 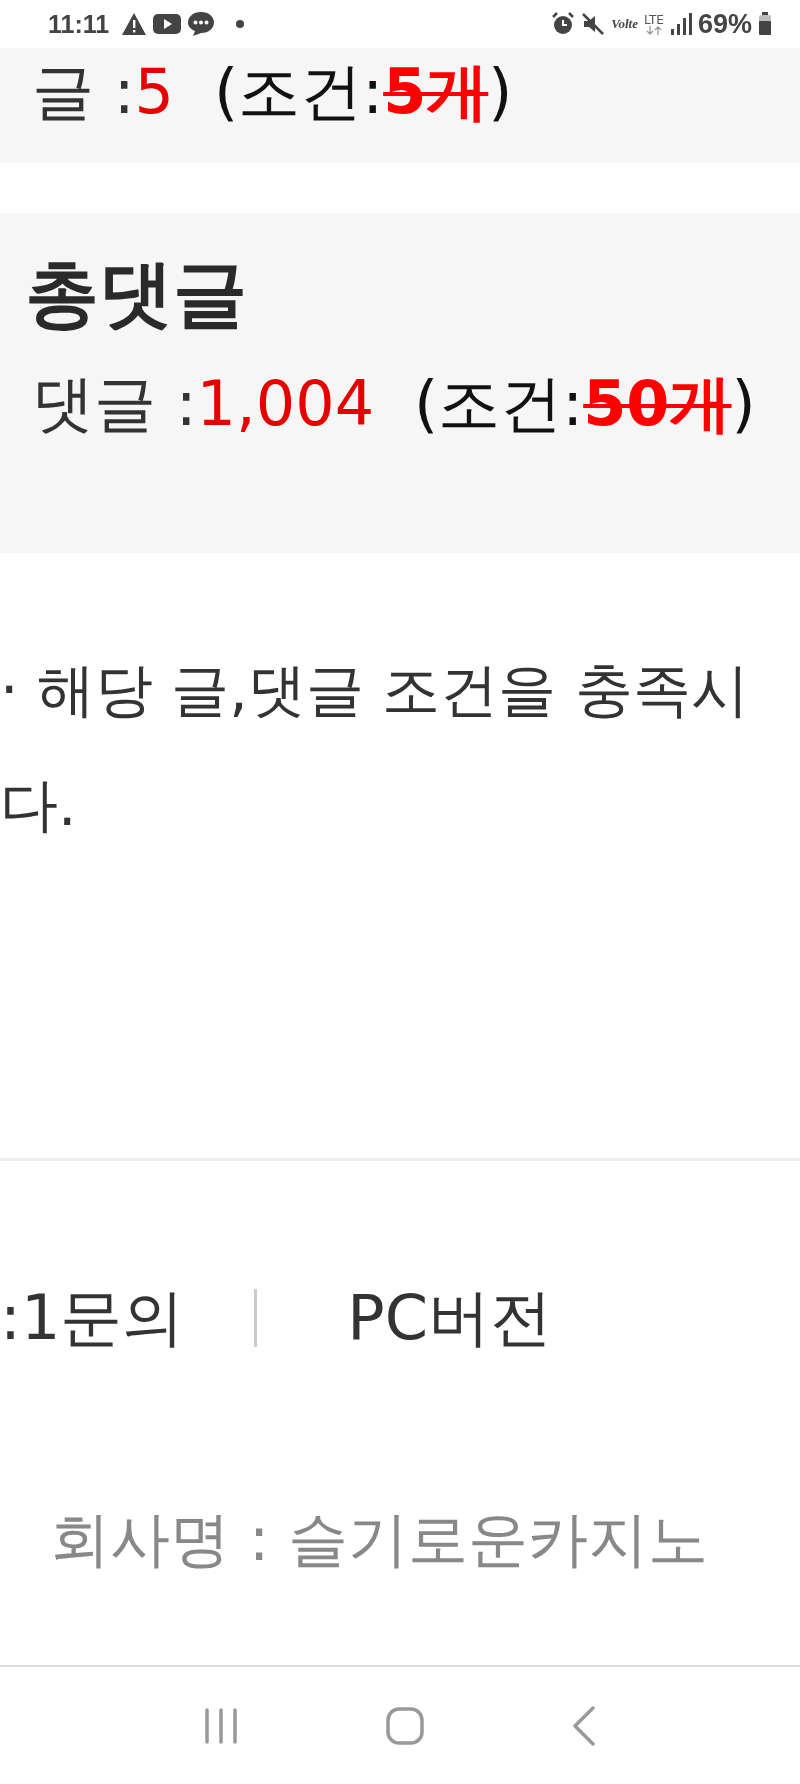 What do you see at coordinates (593, 24) in the screenshot?
I see `mute-icon` at bounding box center [593, 24].